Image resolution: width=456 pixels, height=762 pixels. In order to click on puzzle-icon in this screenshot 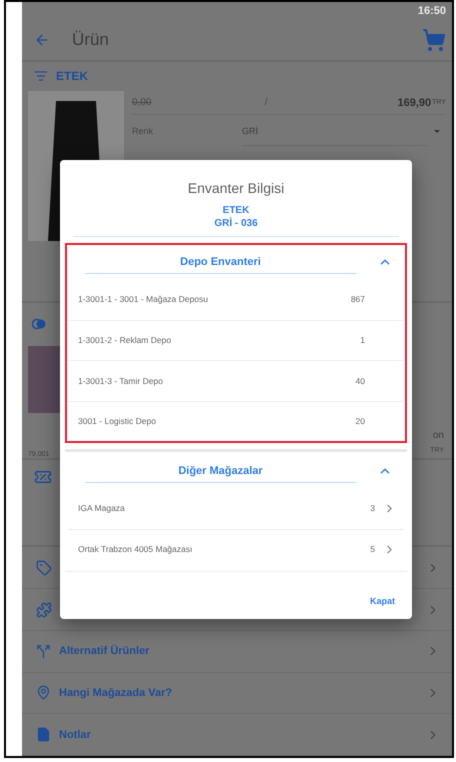, I will do `click(44, 610)`.